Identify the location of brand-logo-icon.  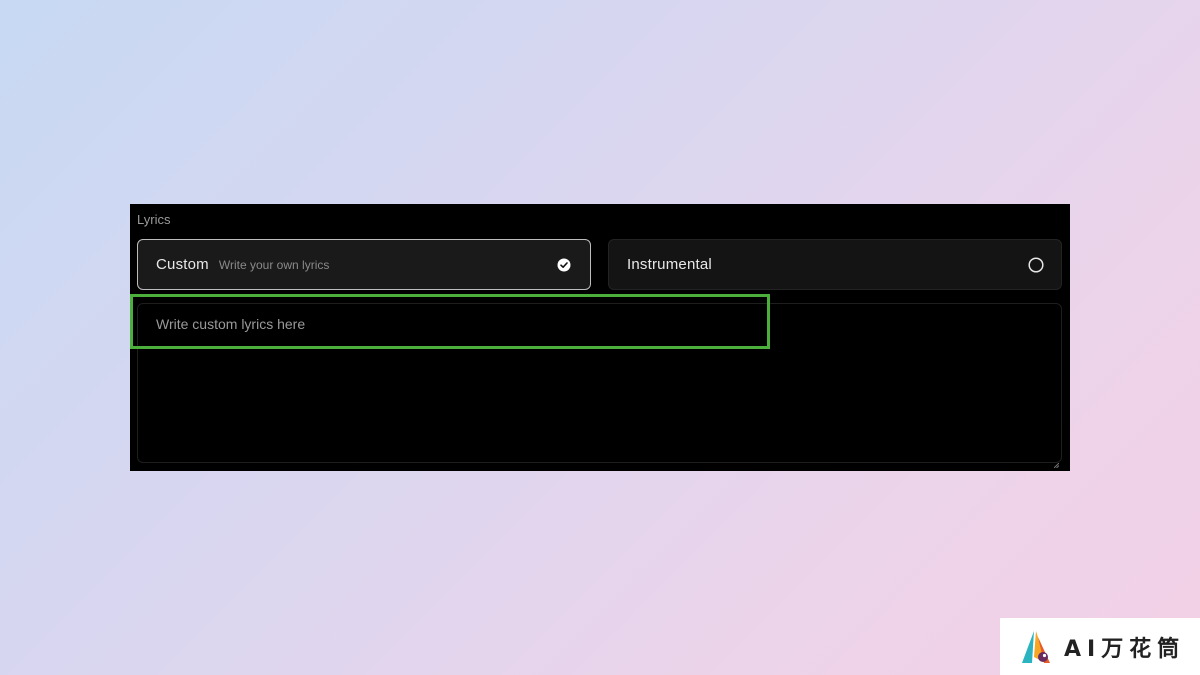
(1040, 647).